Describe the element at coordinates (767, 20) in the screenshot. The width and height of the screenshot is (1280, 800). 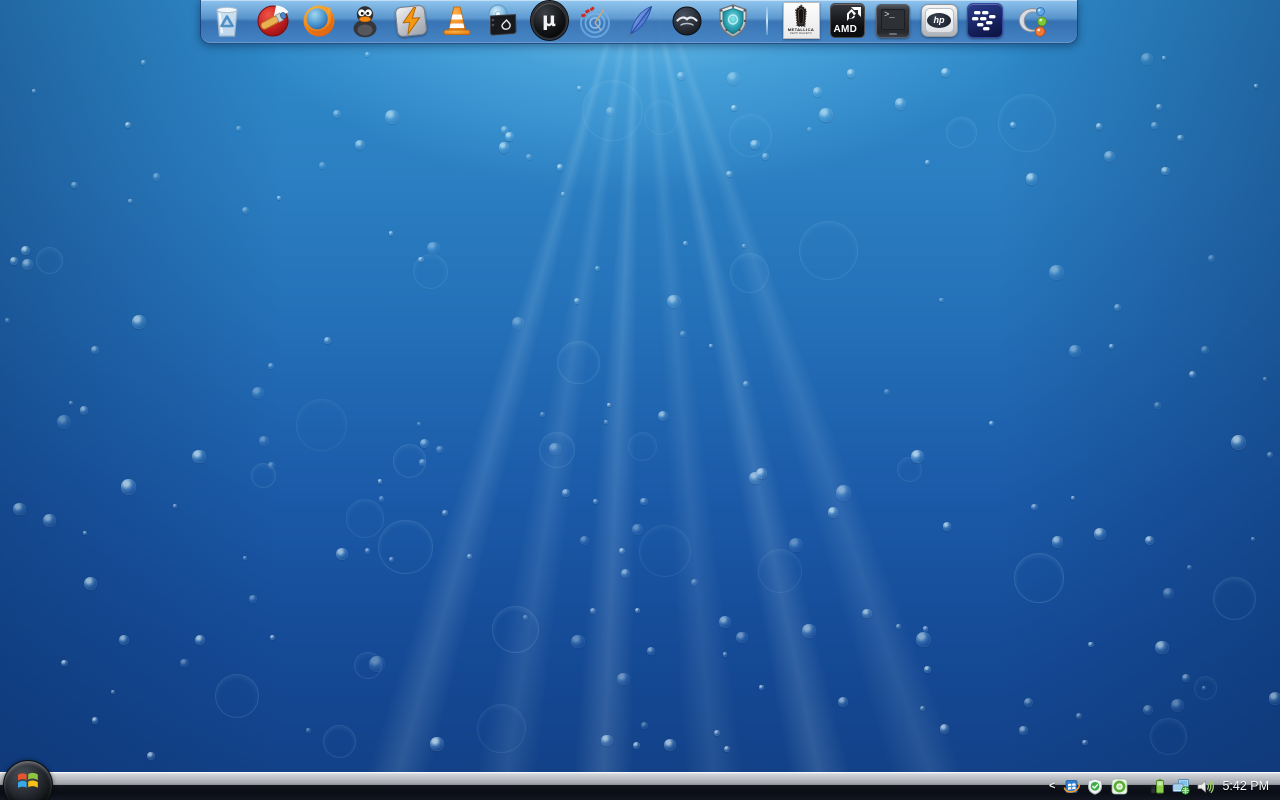
I see `dock-separator` at that location.